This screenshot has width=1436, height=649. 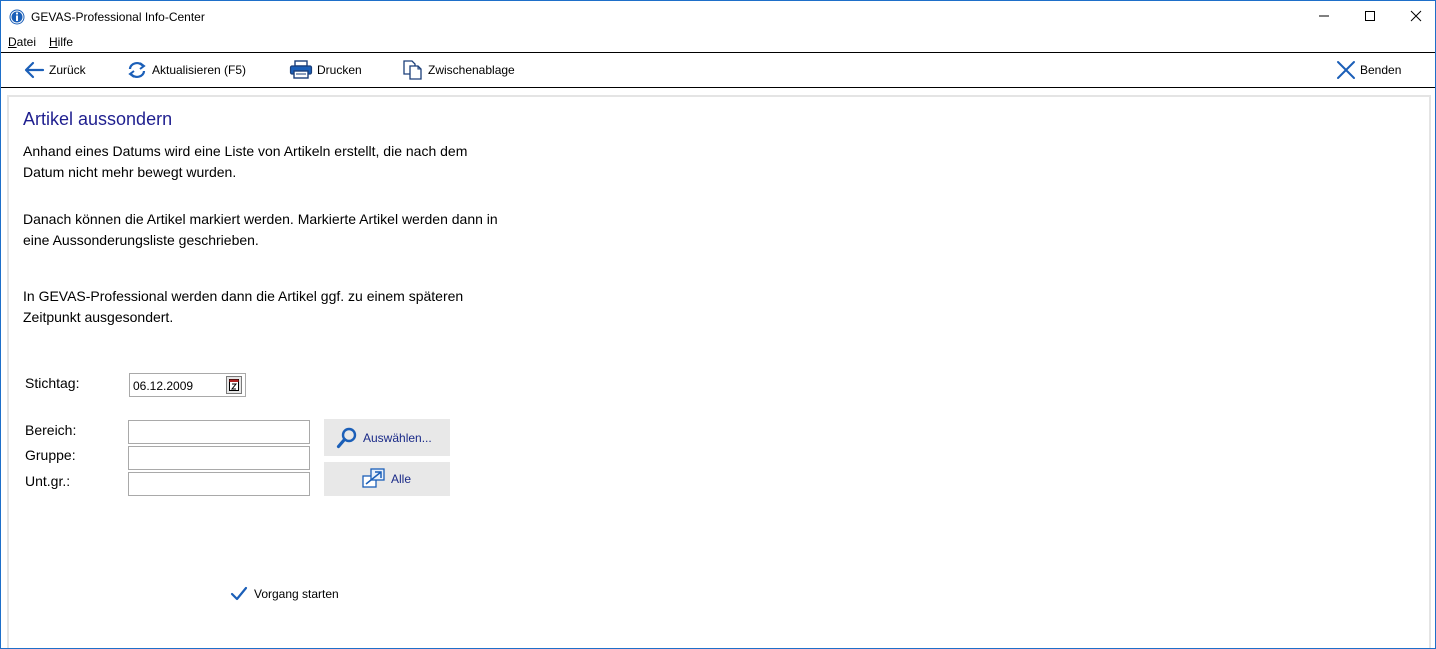 What do you see at coordinates (471, 70) in the screenshot?
I see `clipboard-label: Zwischenablage` at bounding box center [471, 70].